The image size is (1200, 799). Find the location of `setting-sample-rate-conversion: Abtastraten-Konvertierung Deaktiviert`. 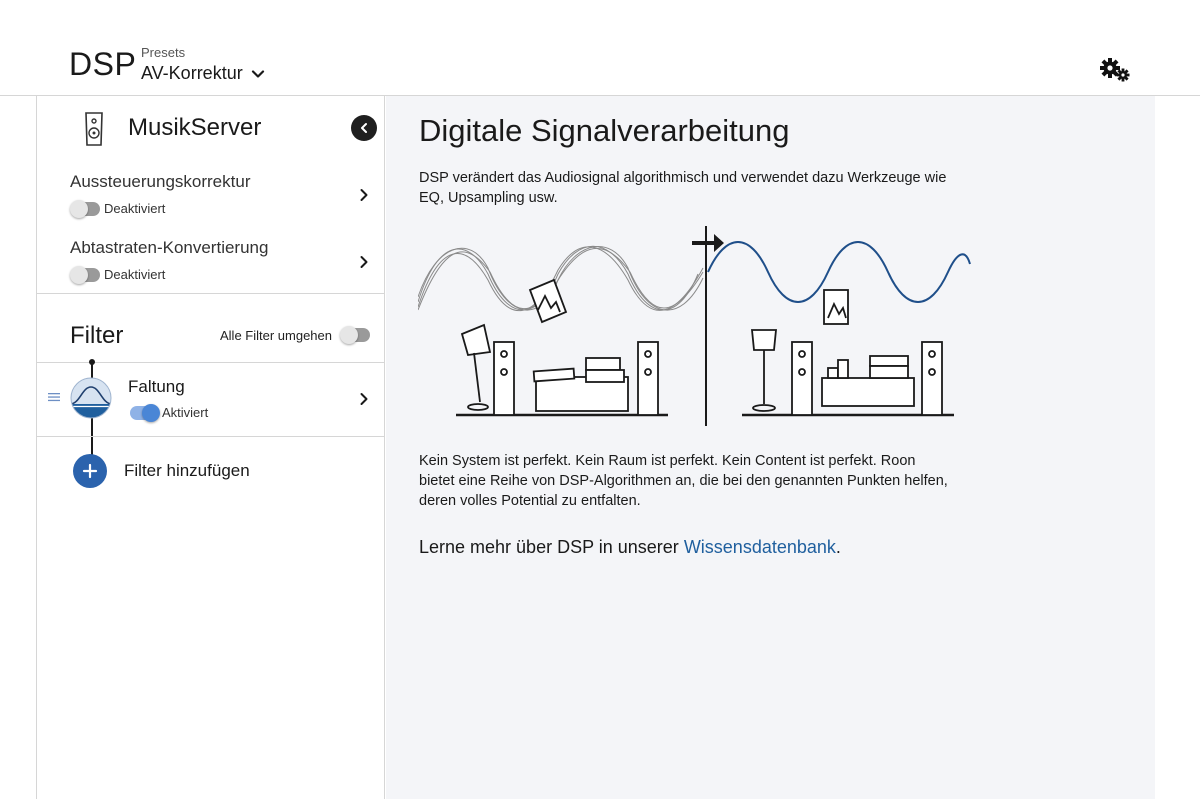

setting-sample-rate-conversion: Abtastraten-Konvertierung Deaktiviert is located at coordinates (210, 268).